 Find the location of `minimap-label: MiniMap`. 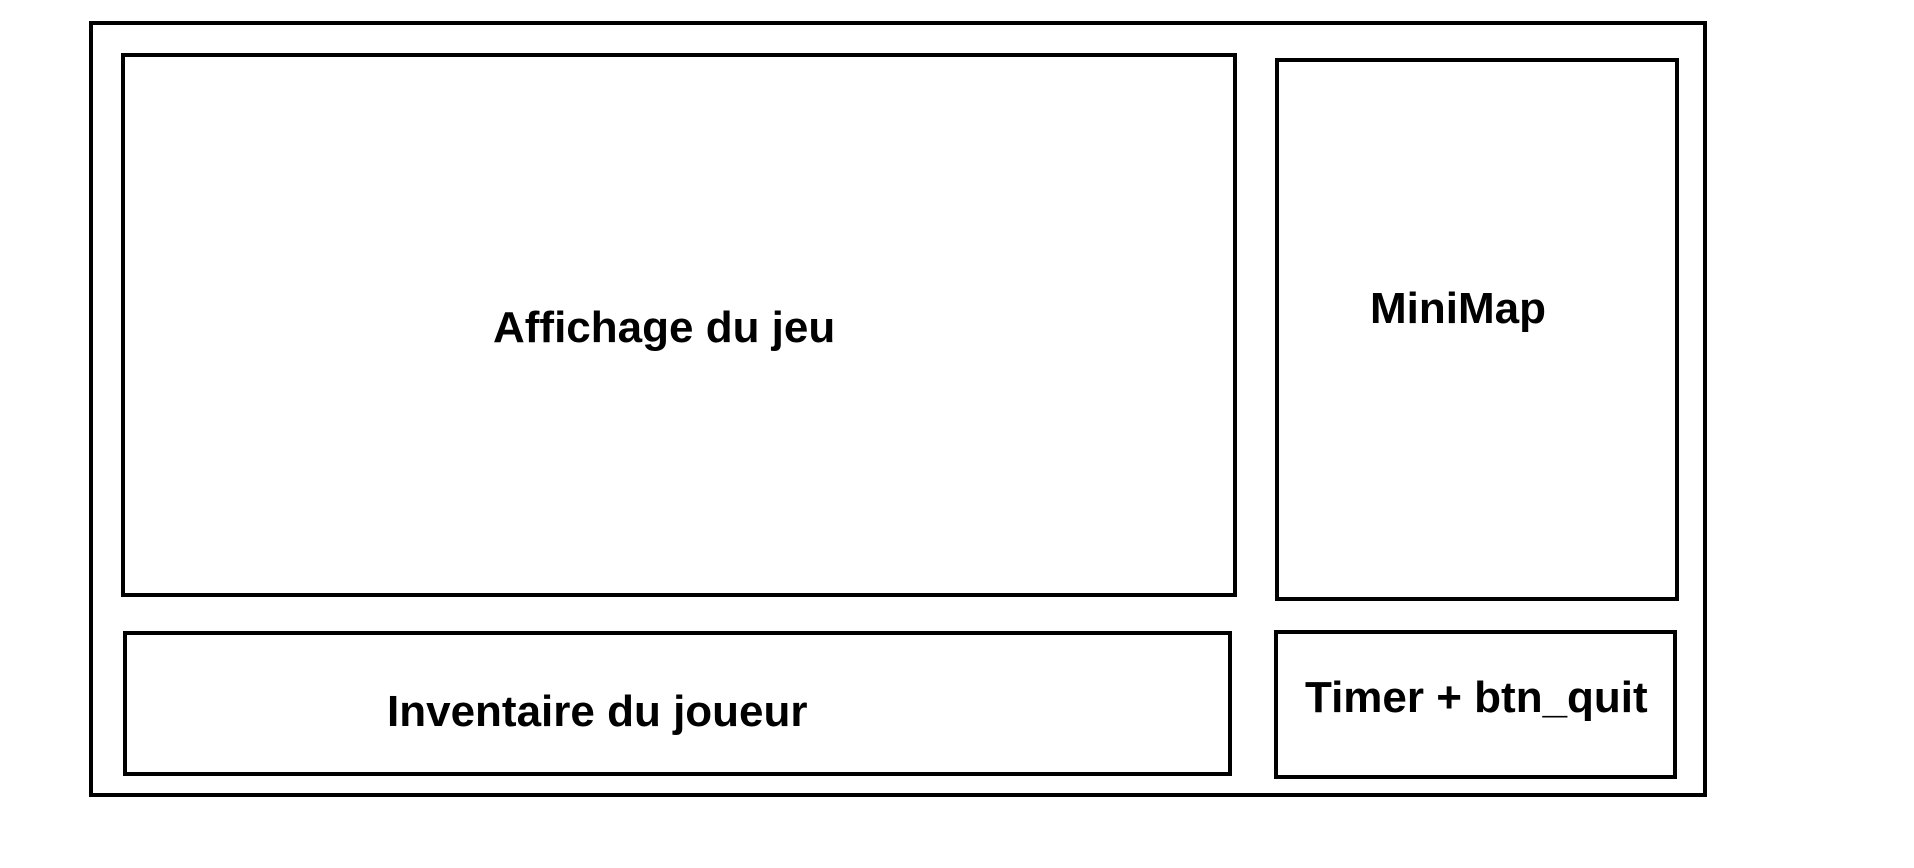

minimap-label: MiniMap is located at coordinates (1458, 308).